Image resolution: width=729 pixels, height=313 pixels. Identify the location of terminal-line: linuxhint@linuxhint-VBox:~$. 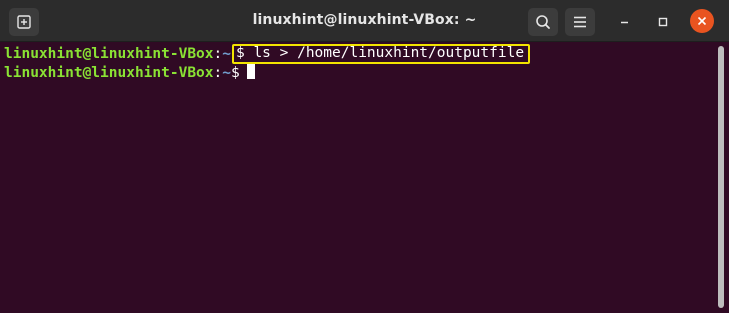
(129, 73).